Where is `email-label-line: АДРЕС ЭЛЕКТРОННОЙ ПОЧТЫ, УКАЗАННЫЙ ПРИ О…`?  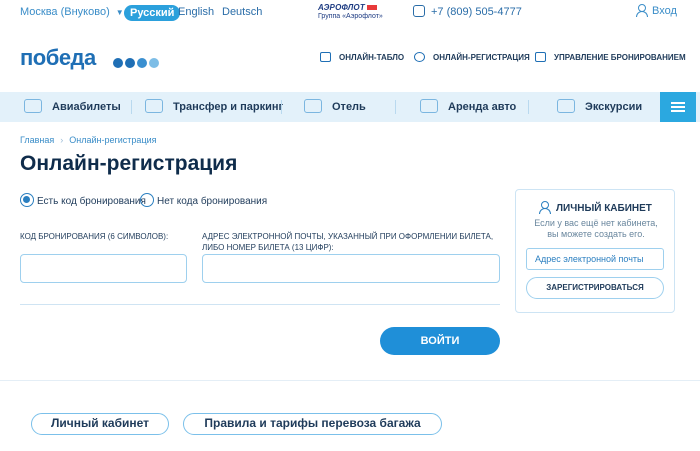
email-label-line: АДРЕС ЭЛЕКТРОННОЙ ПОЧТЫ, УКАЗАННЫЙ ПРИ О… is located at coordinates (348, 236).